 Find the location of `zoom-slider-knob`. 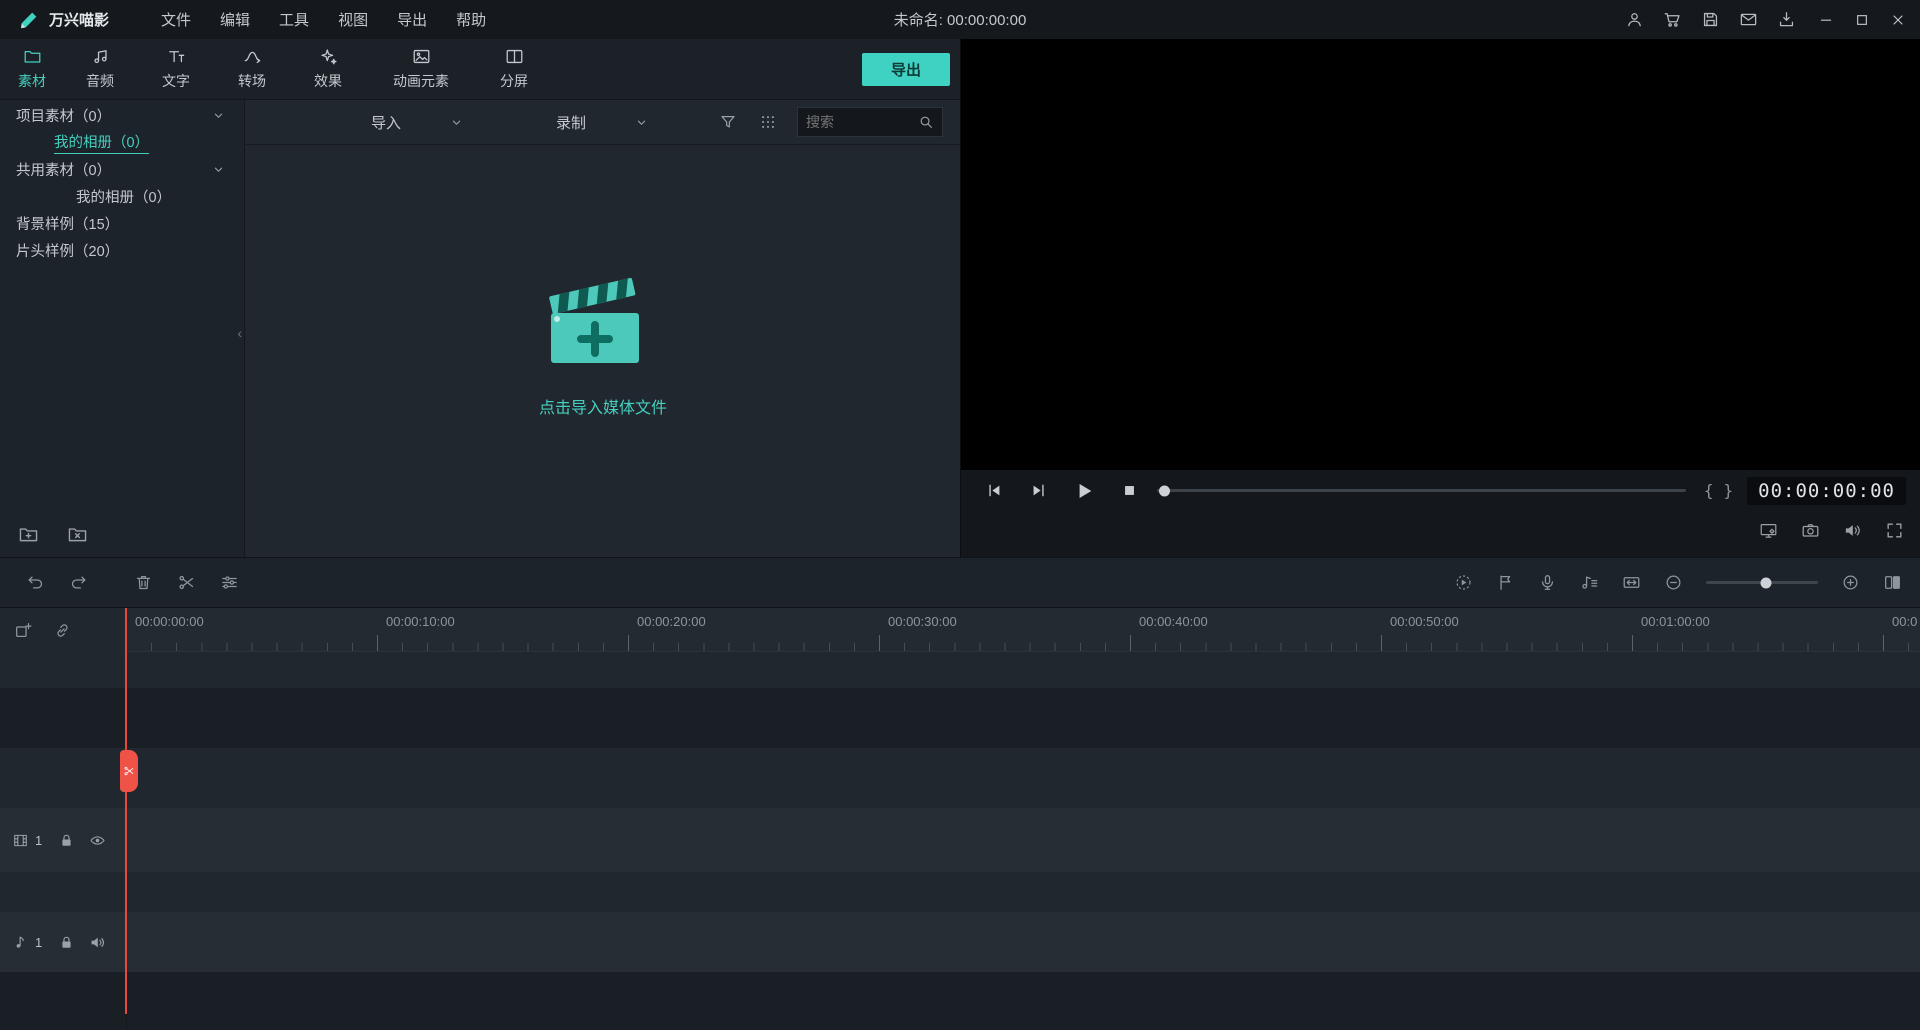

zoom-slider-knob is located at coordinates (1766, 582).